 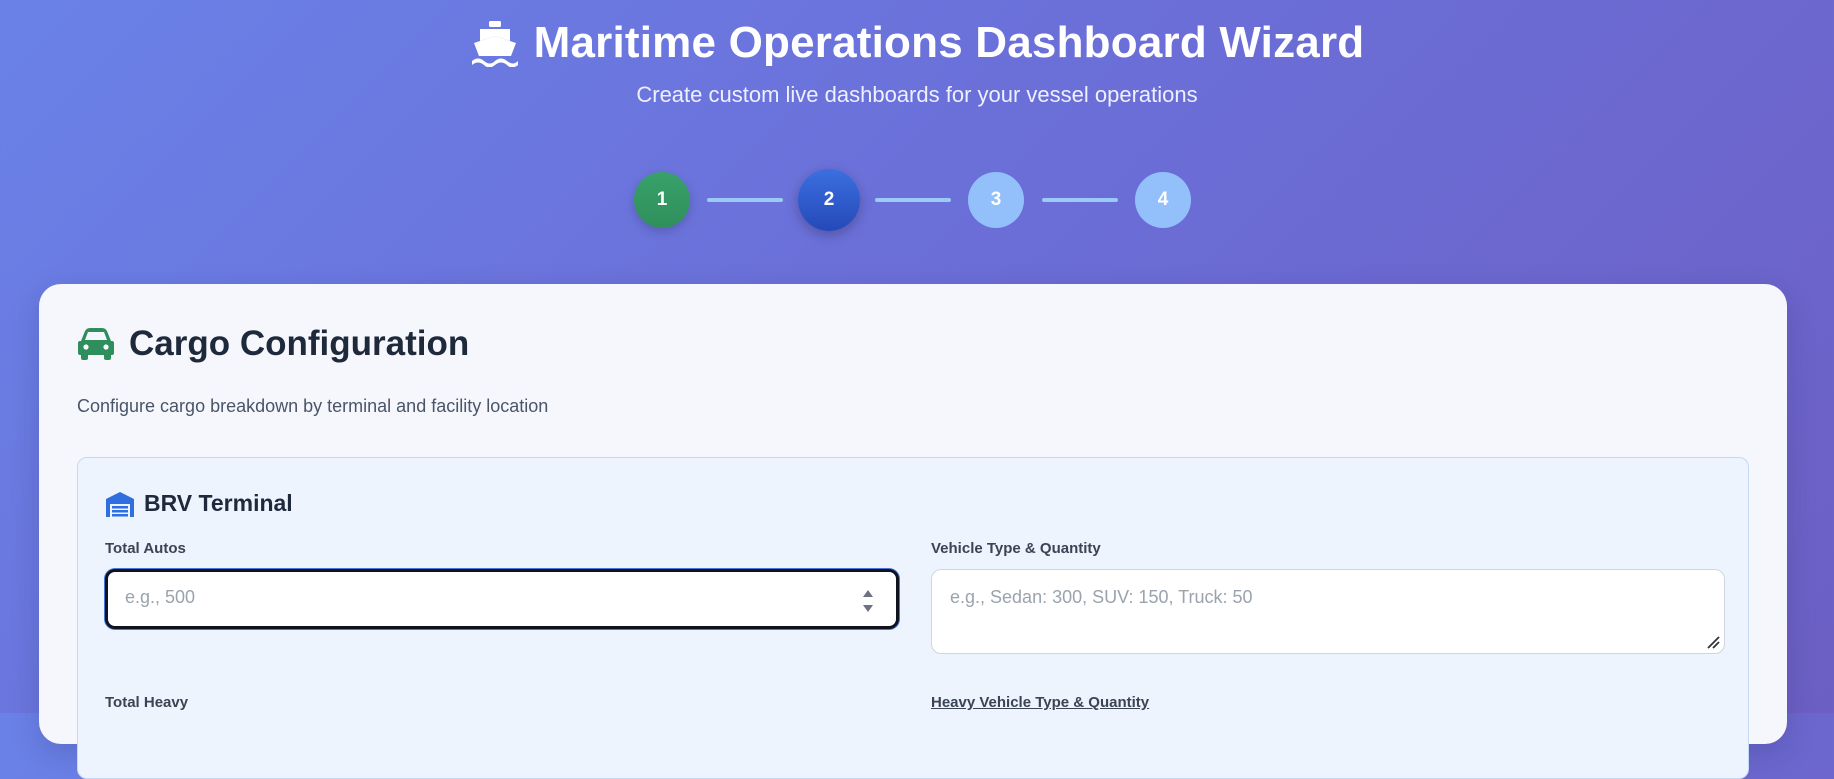 I want to click on step-4: 4, so click(x=1163, y=200).